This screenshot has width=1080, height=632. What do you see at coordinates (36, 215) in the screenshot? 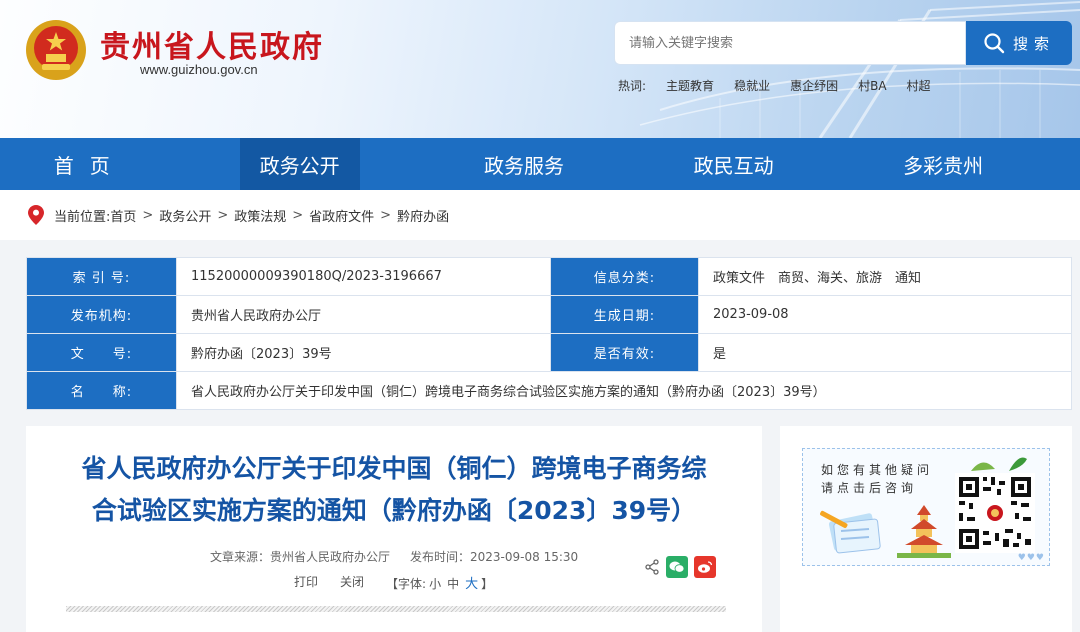
I see `location-pin-icon` at bounding box center [36, 215].